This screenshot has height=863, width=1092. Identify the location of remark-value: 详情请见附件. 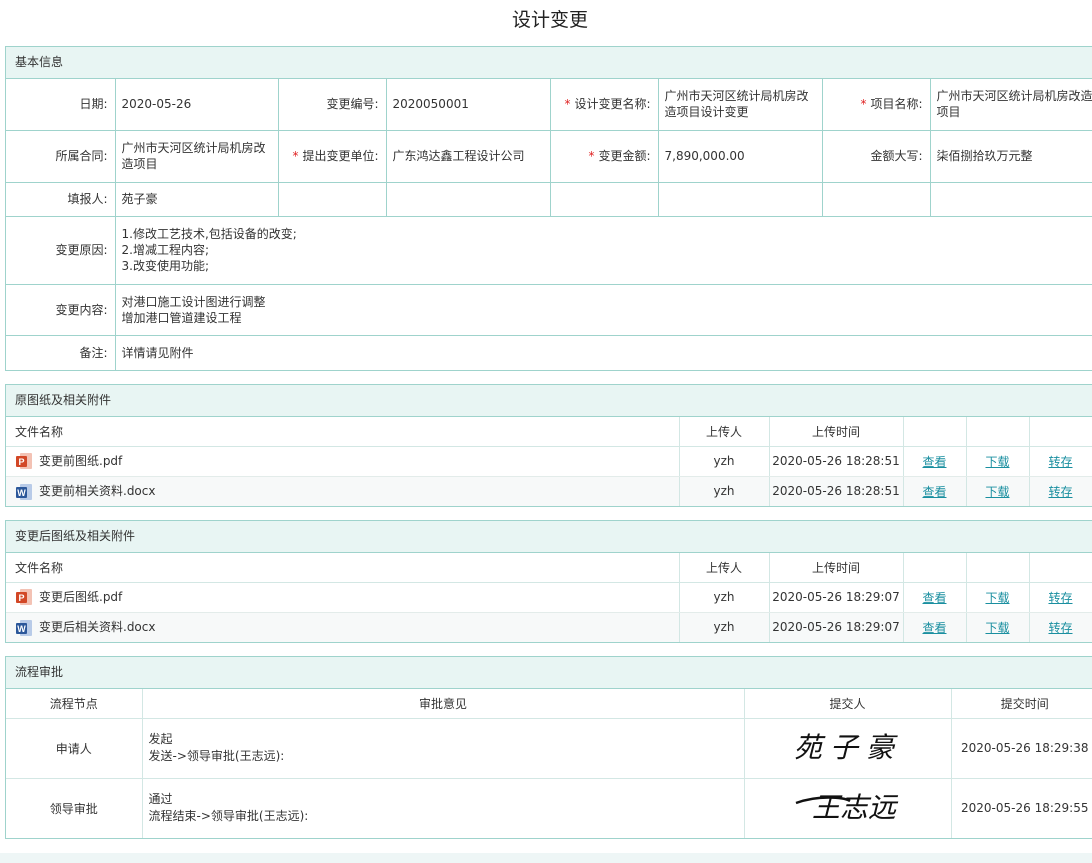
(603, 352).